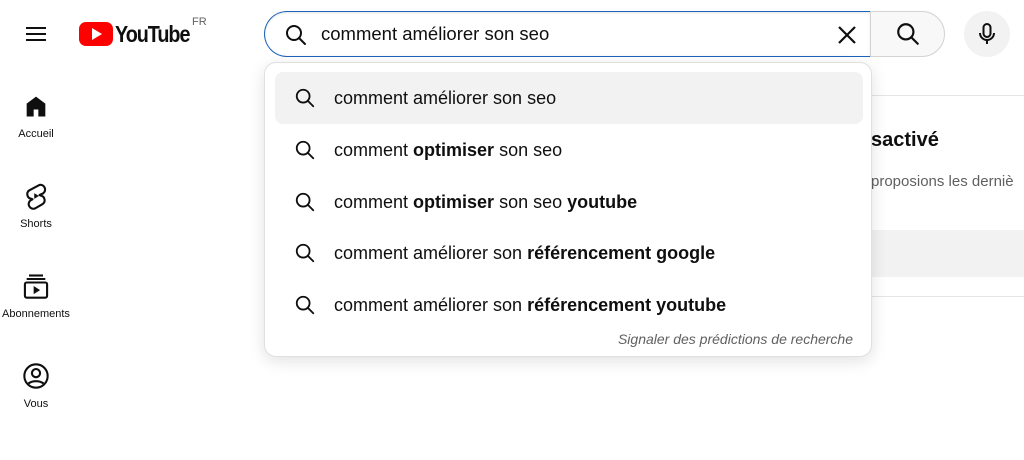 The width and height of the screenshot is (1024, 460). Describe the element at coordinates (199, 22) in the screenshot. I see `country-code: FR` at that location.